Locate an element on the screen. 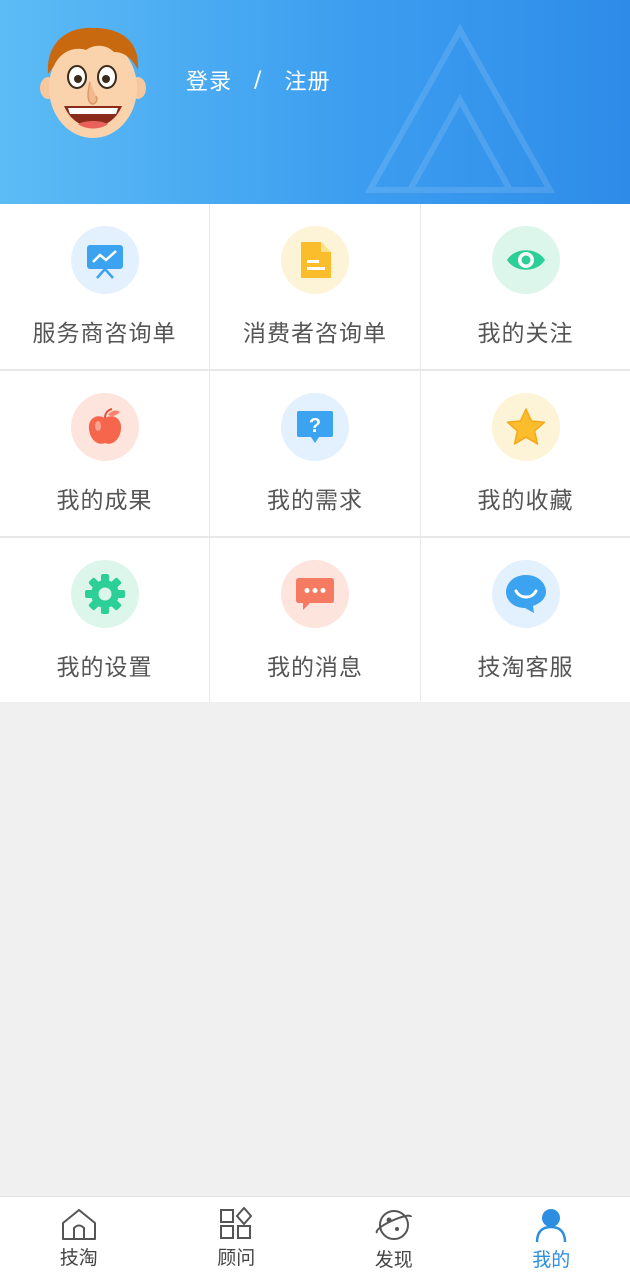  bottom-tab-bar: 技淘 顾问 发现 我的 is located at coordinates (315, 1238).